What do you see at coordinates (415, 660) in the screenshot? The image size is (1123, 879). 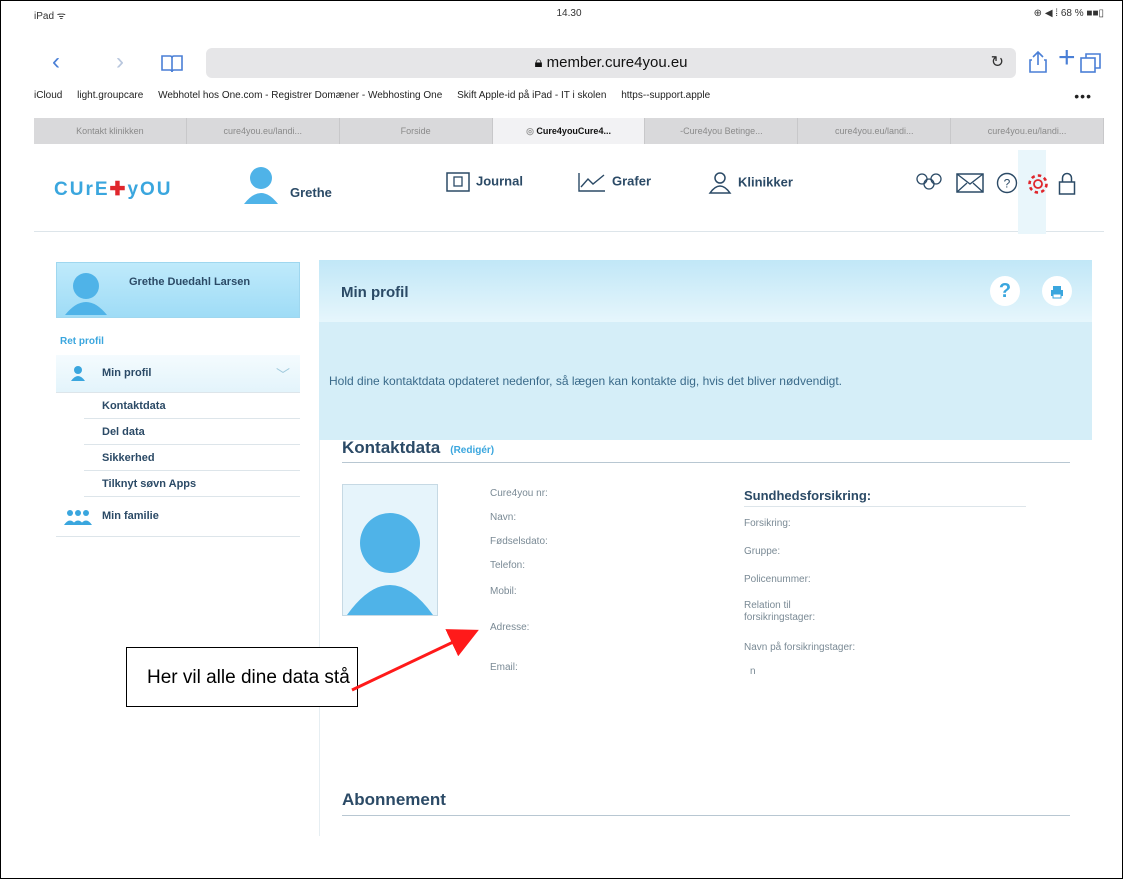 I see `annotation-arrow-icon` at bounding box center [415, 660].